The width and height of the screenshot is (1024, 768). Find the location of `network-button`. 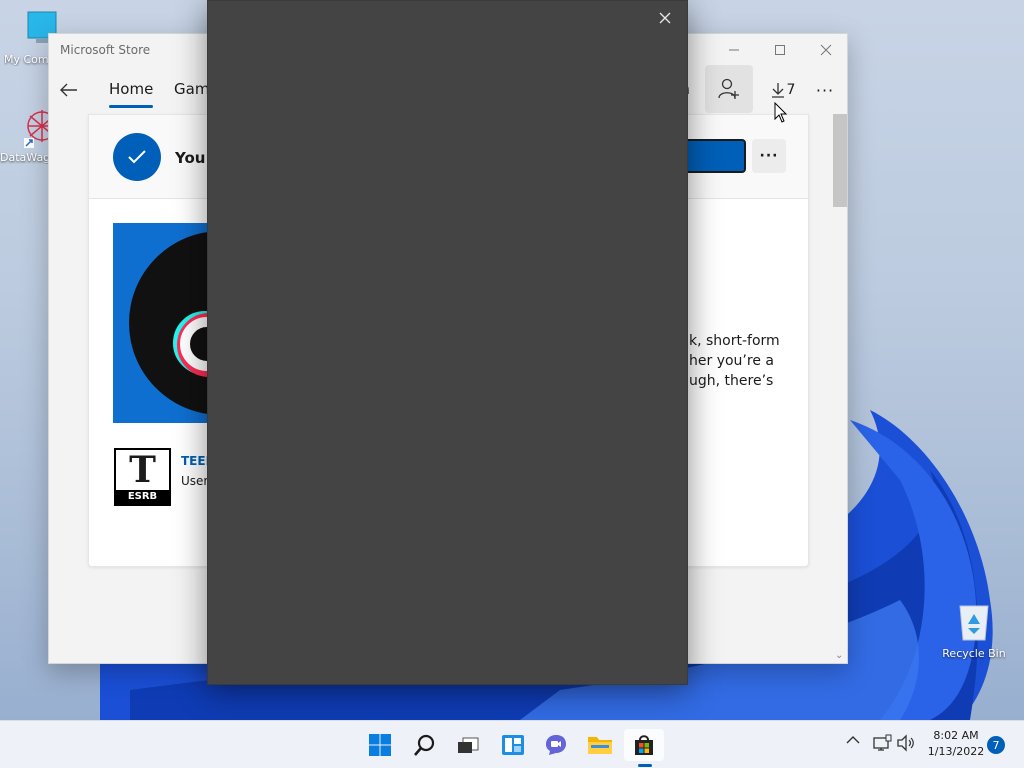

network-button is located at coordinates (882, 743).